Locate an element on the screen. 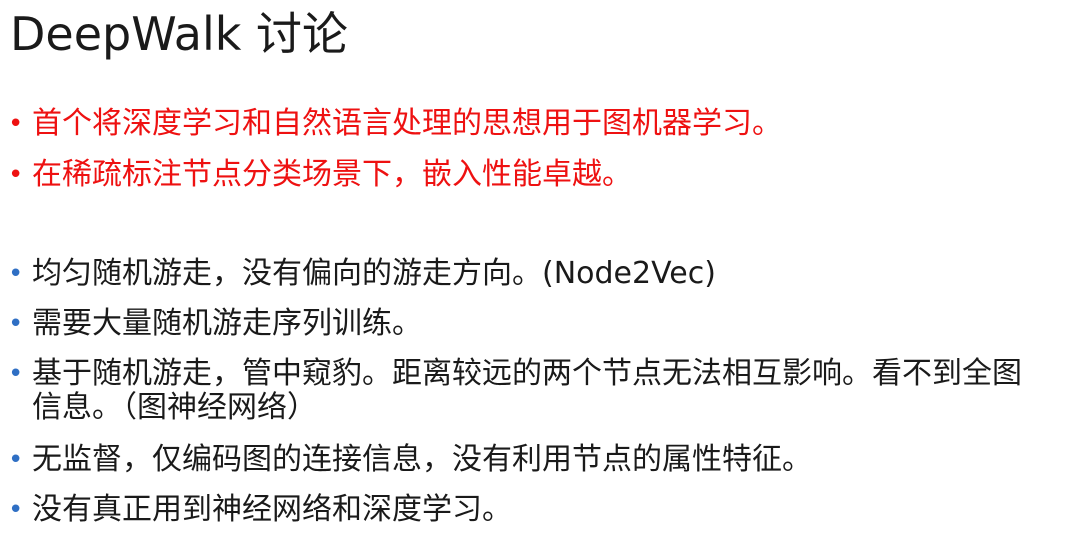 This screenshot has height=544, width=1082. bullet-text-7: 没有真正用到神经网络和深度学习。 is located at coordinates (272, 509).